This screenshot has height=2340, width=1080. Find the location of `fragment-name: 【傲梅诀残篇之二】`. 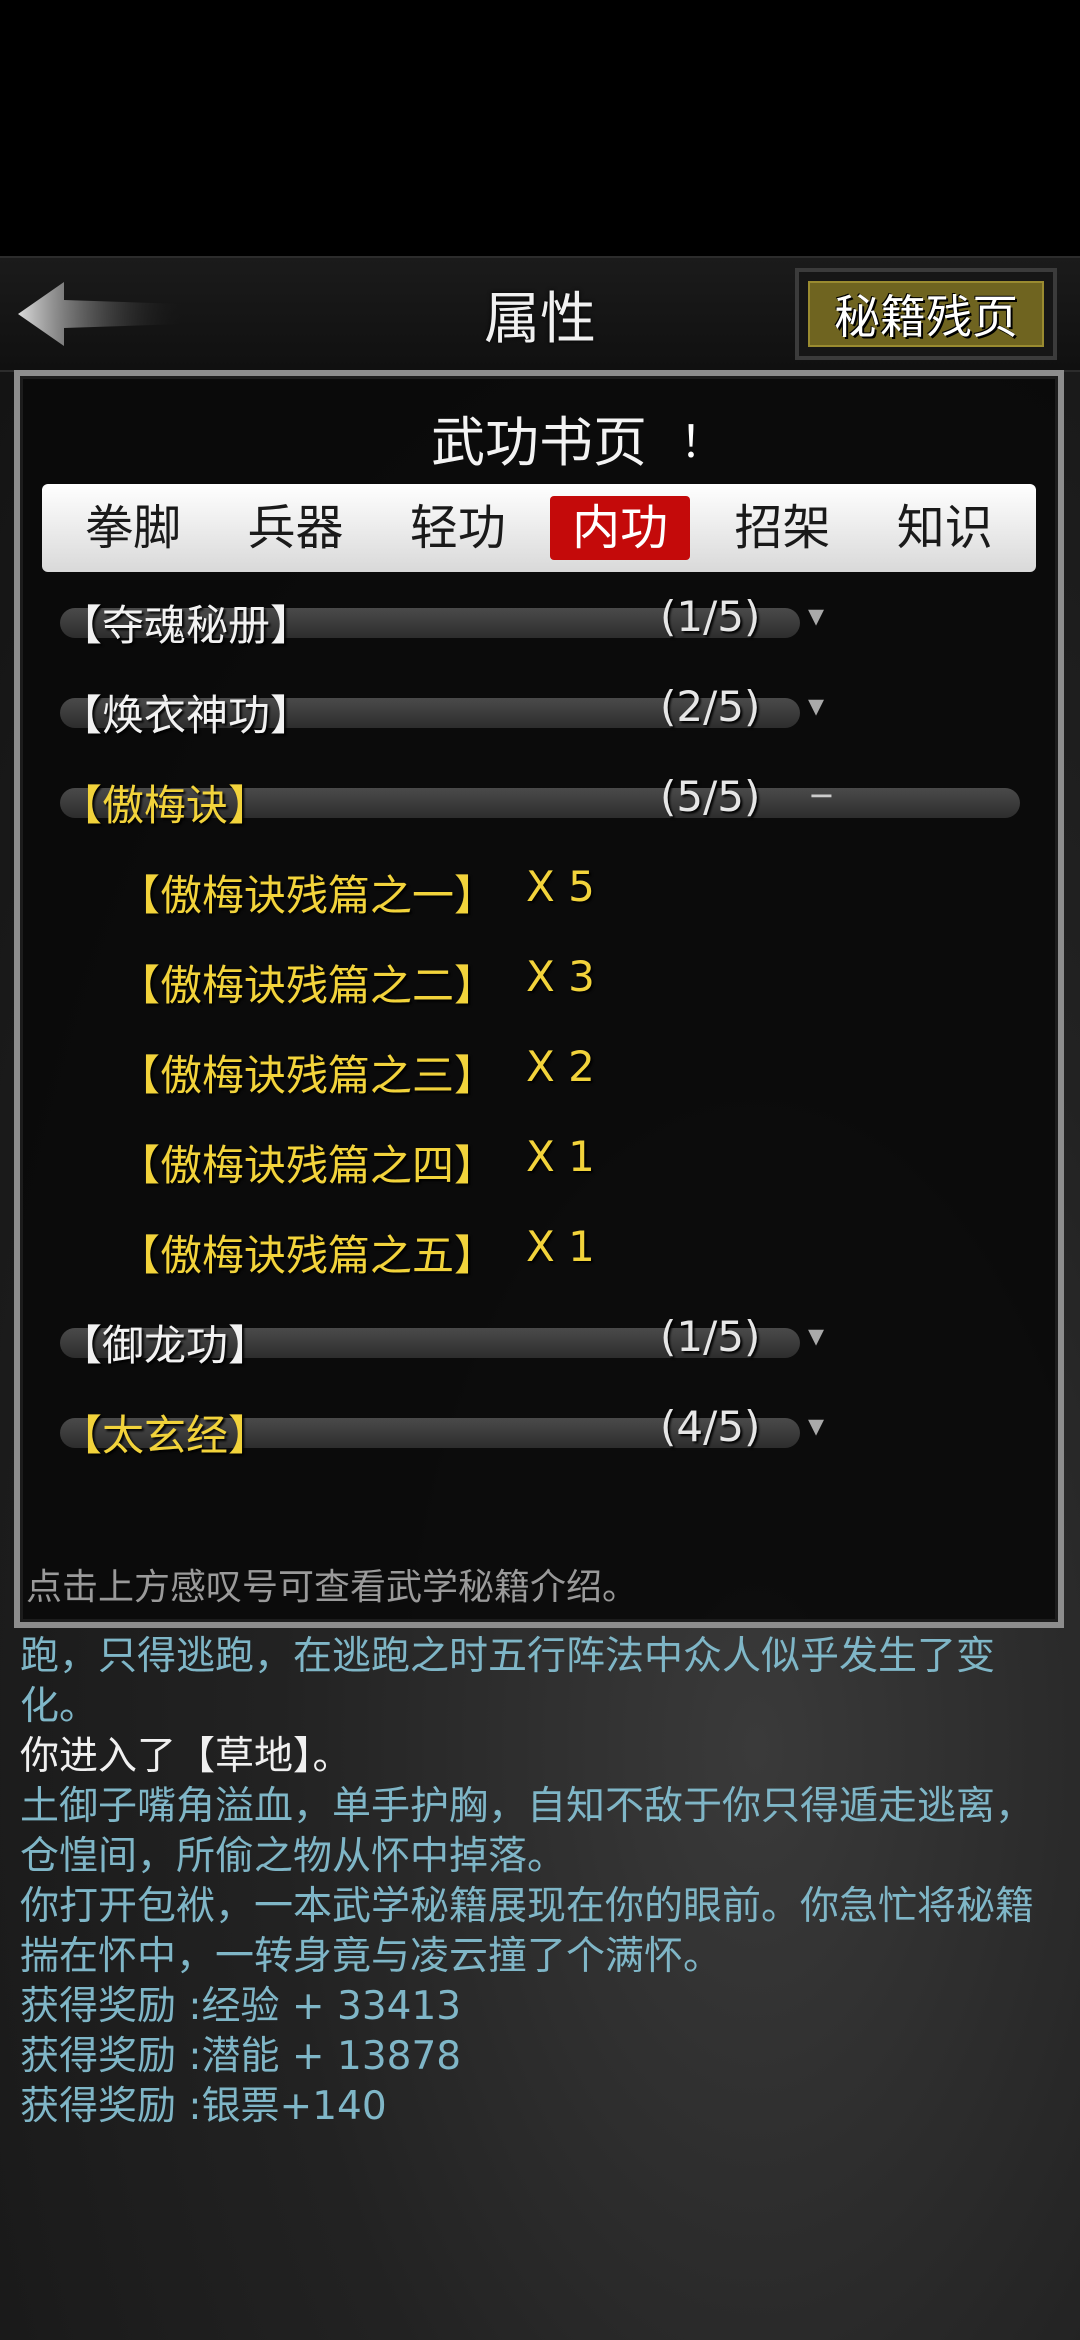

fragment-name: 【傲梅诀残篇之二】 is located at coordinates (307, 985).